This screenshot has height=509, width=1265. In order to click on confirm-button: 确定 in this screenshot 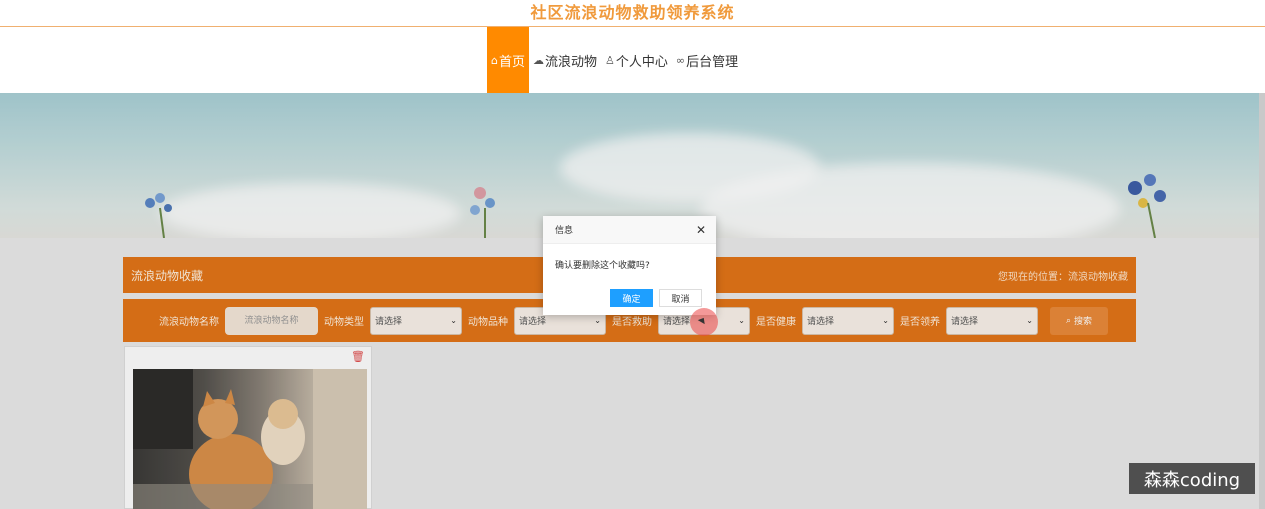, I will do `click(631, 298)`.